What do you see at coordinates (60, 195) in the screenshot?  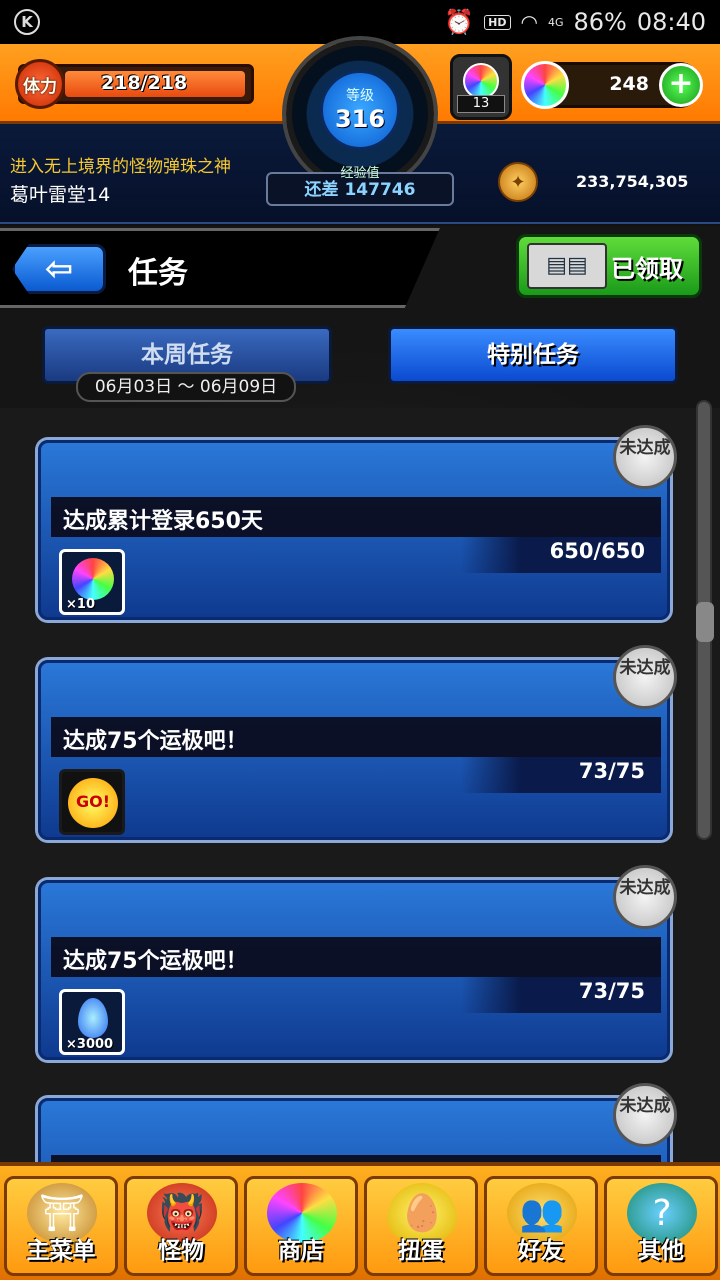 I see `player-name: 葛叶雷堂14` at bounding box center [60, 195].